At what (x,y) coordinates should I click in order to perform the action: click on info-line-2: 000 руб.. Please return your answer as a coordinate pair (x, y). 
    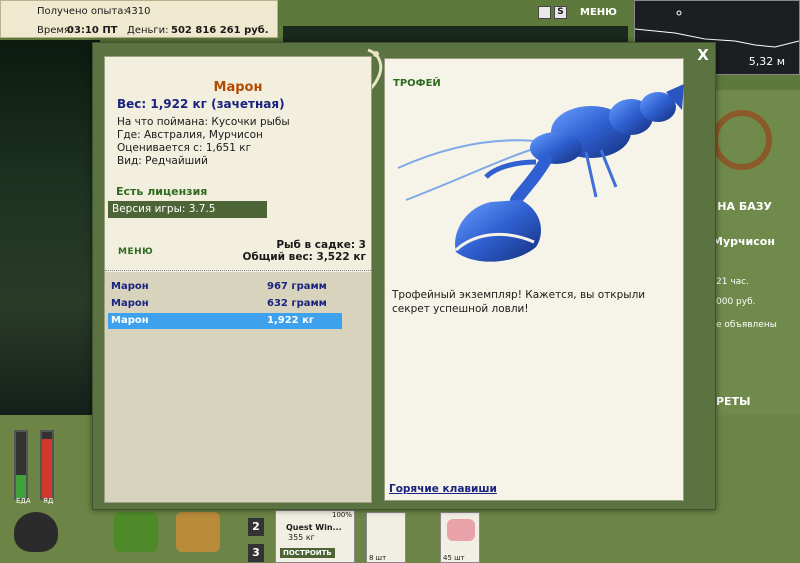
    Looking at the image, I should click on (736, 302).